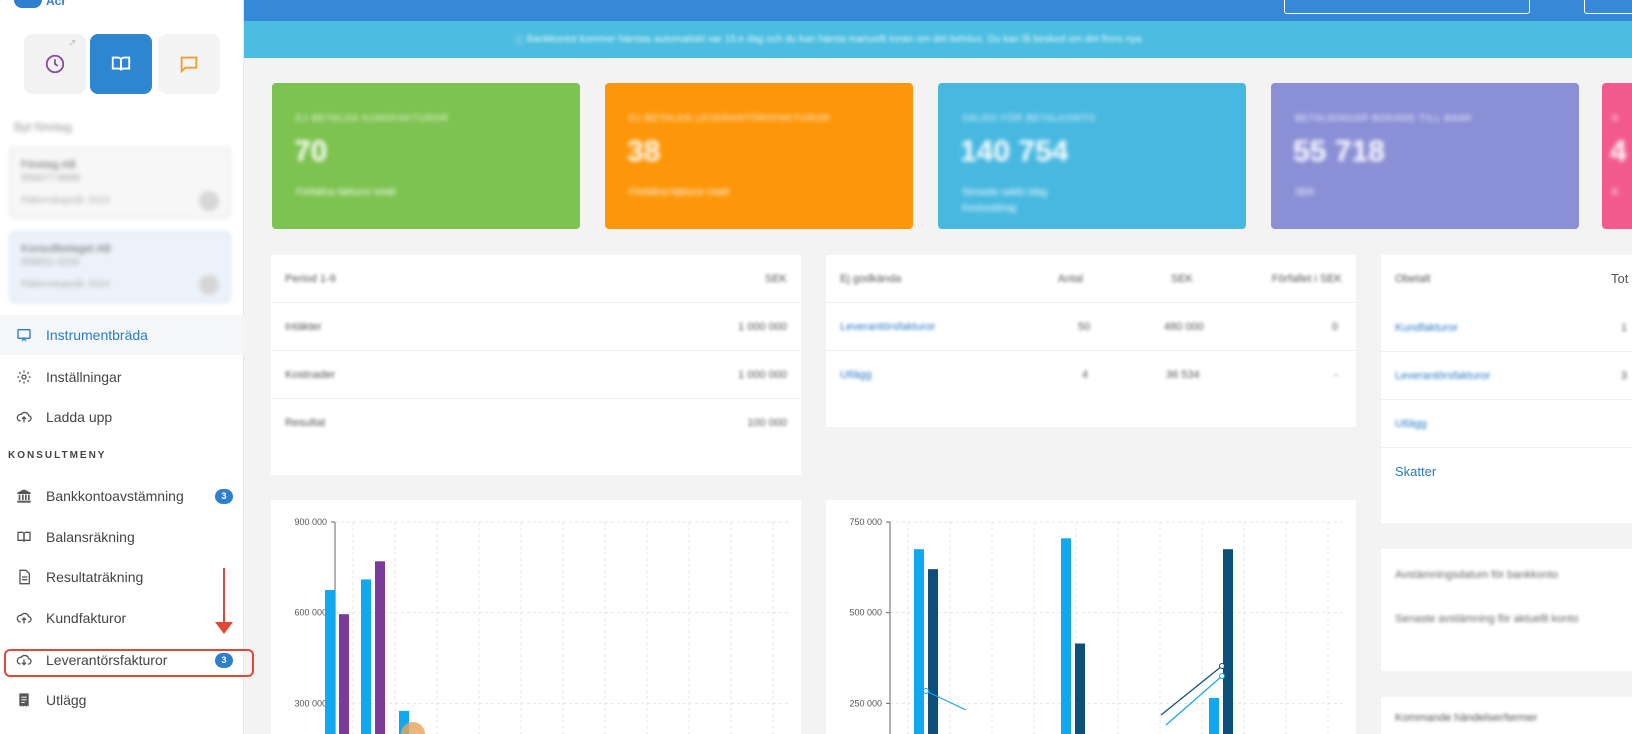 The width and height of the screenshot is (1632, 734). Describe the element at coordinates (66, 700) in the screenshot. I see `sidebar-item-label: Utlägg` at that location.